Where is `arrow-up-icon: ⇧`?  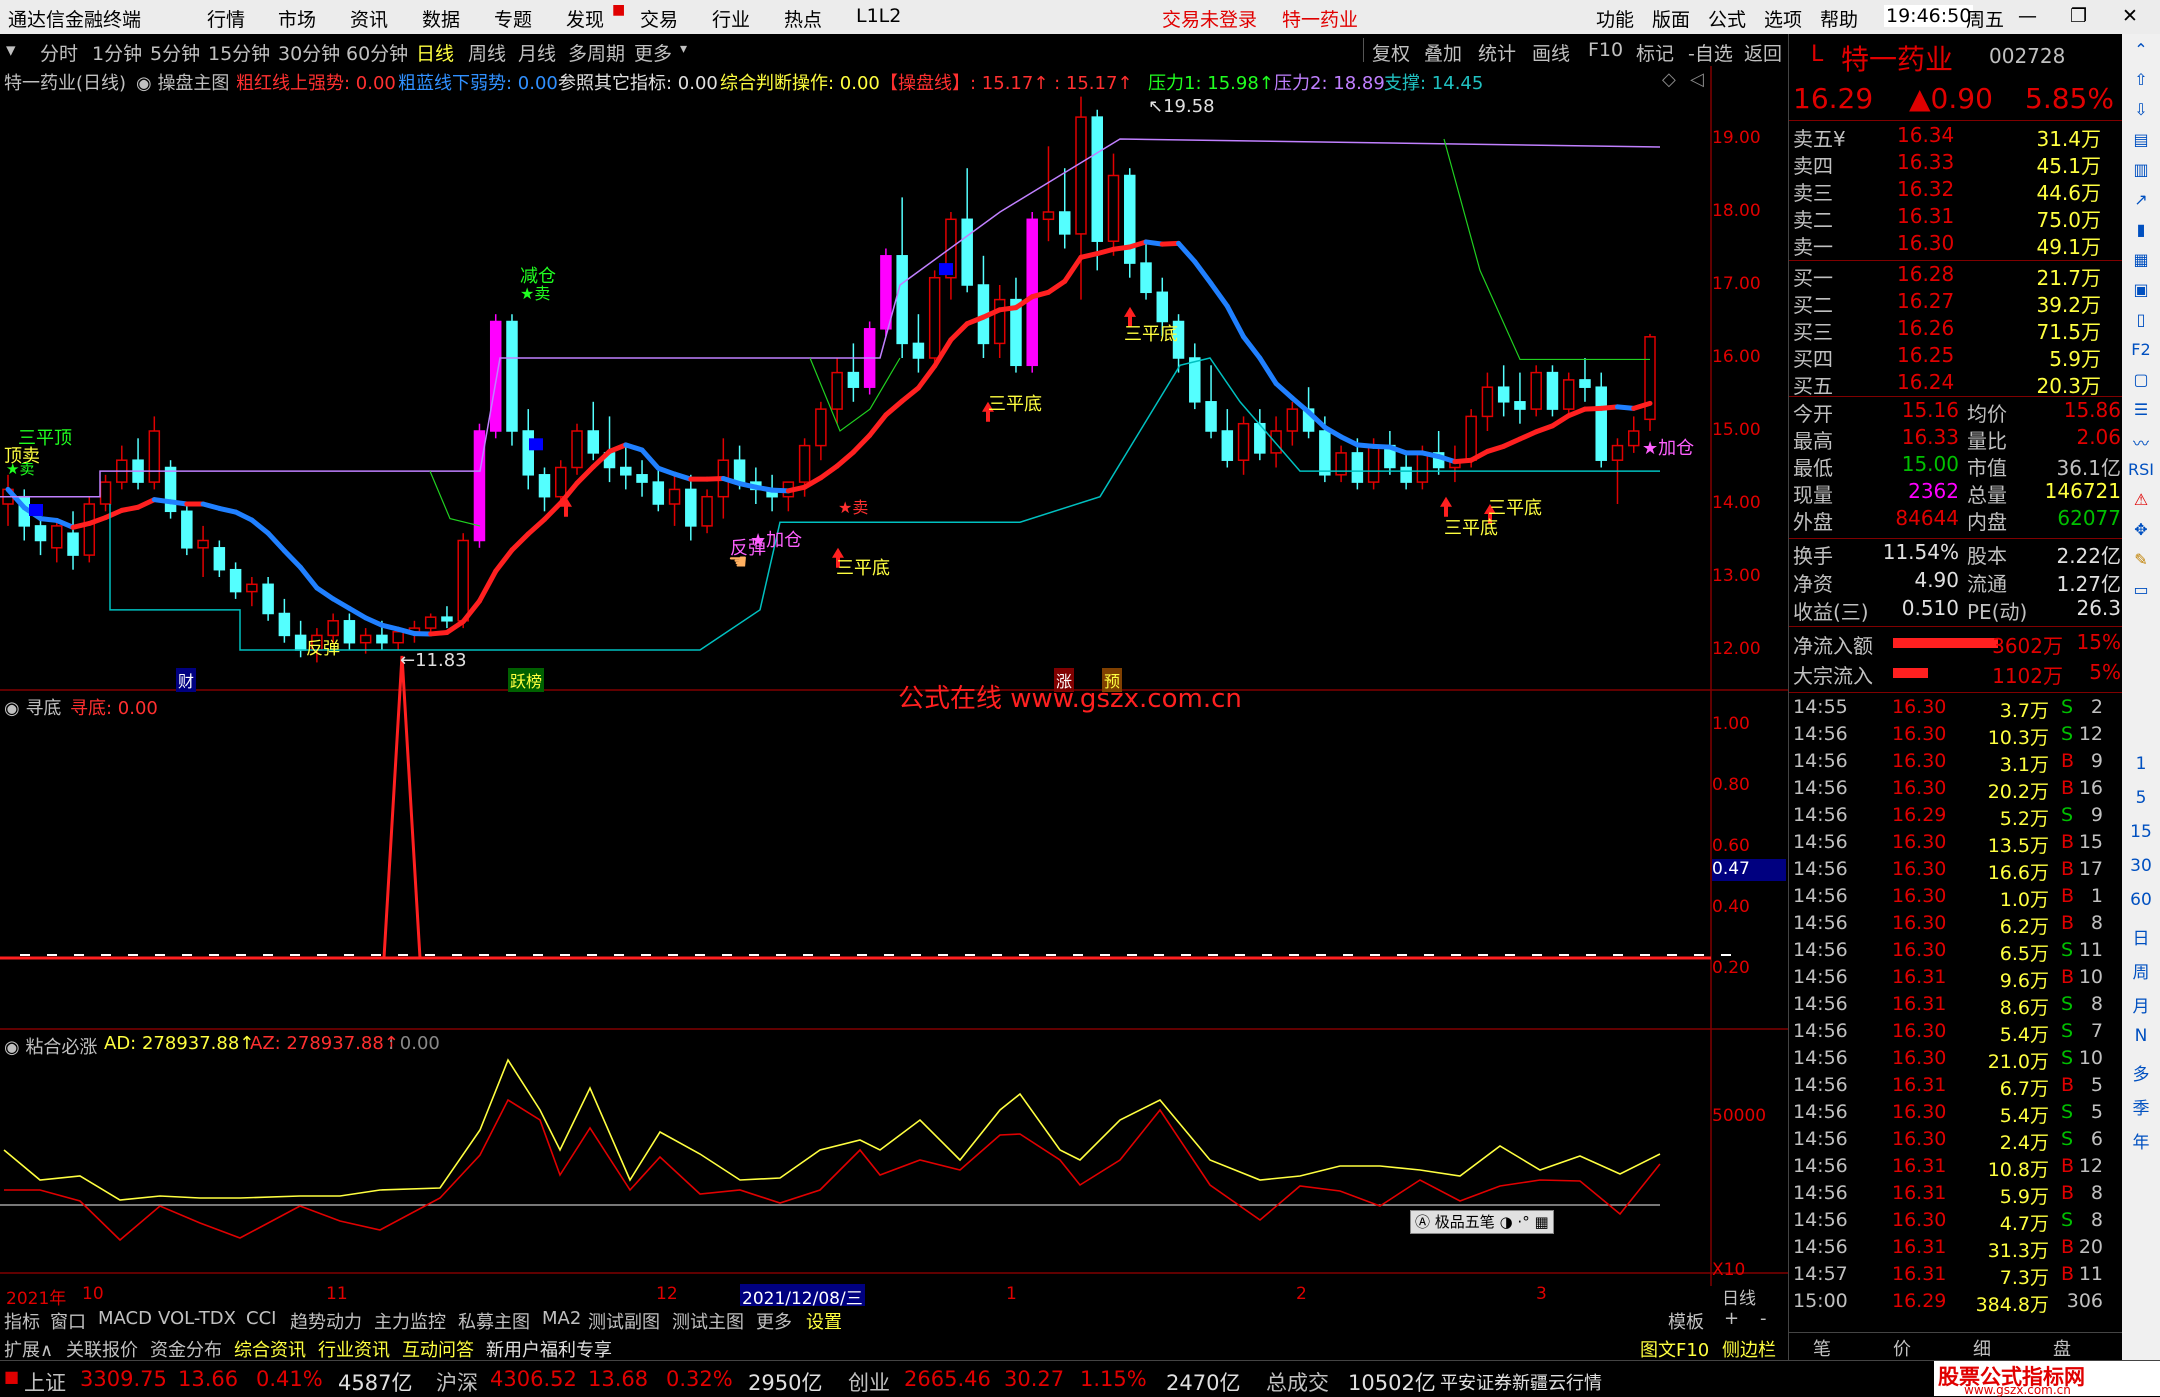 arrow-up-icon: ⇧ is located at coordinates (2141, 79).